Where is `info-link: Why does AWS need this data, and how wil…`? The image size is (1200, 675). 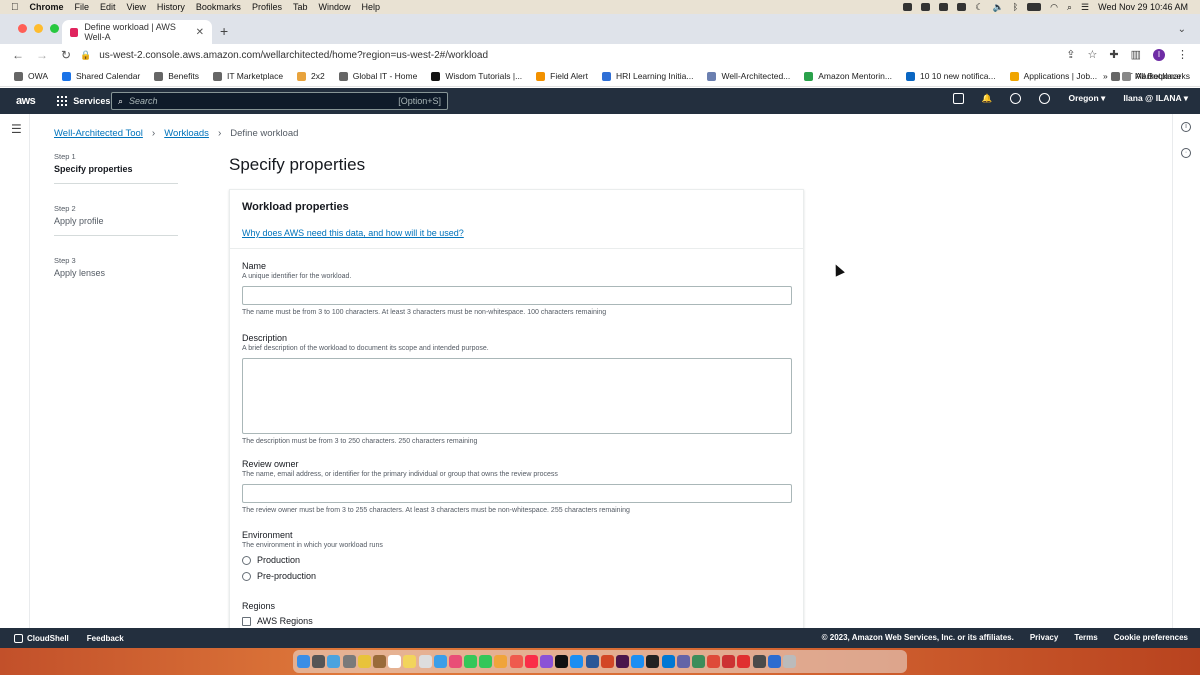
info-link: Why does AWS need this data, and how wil… is located at coordinates (353, 233).